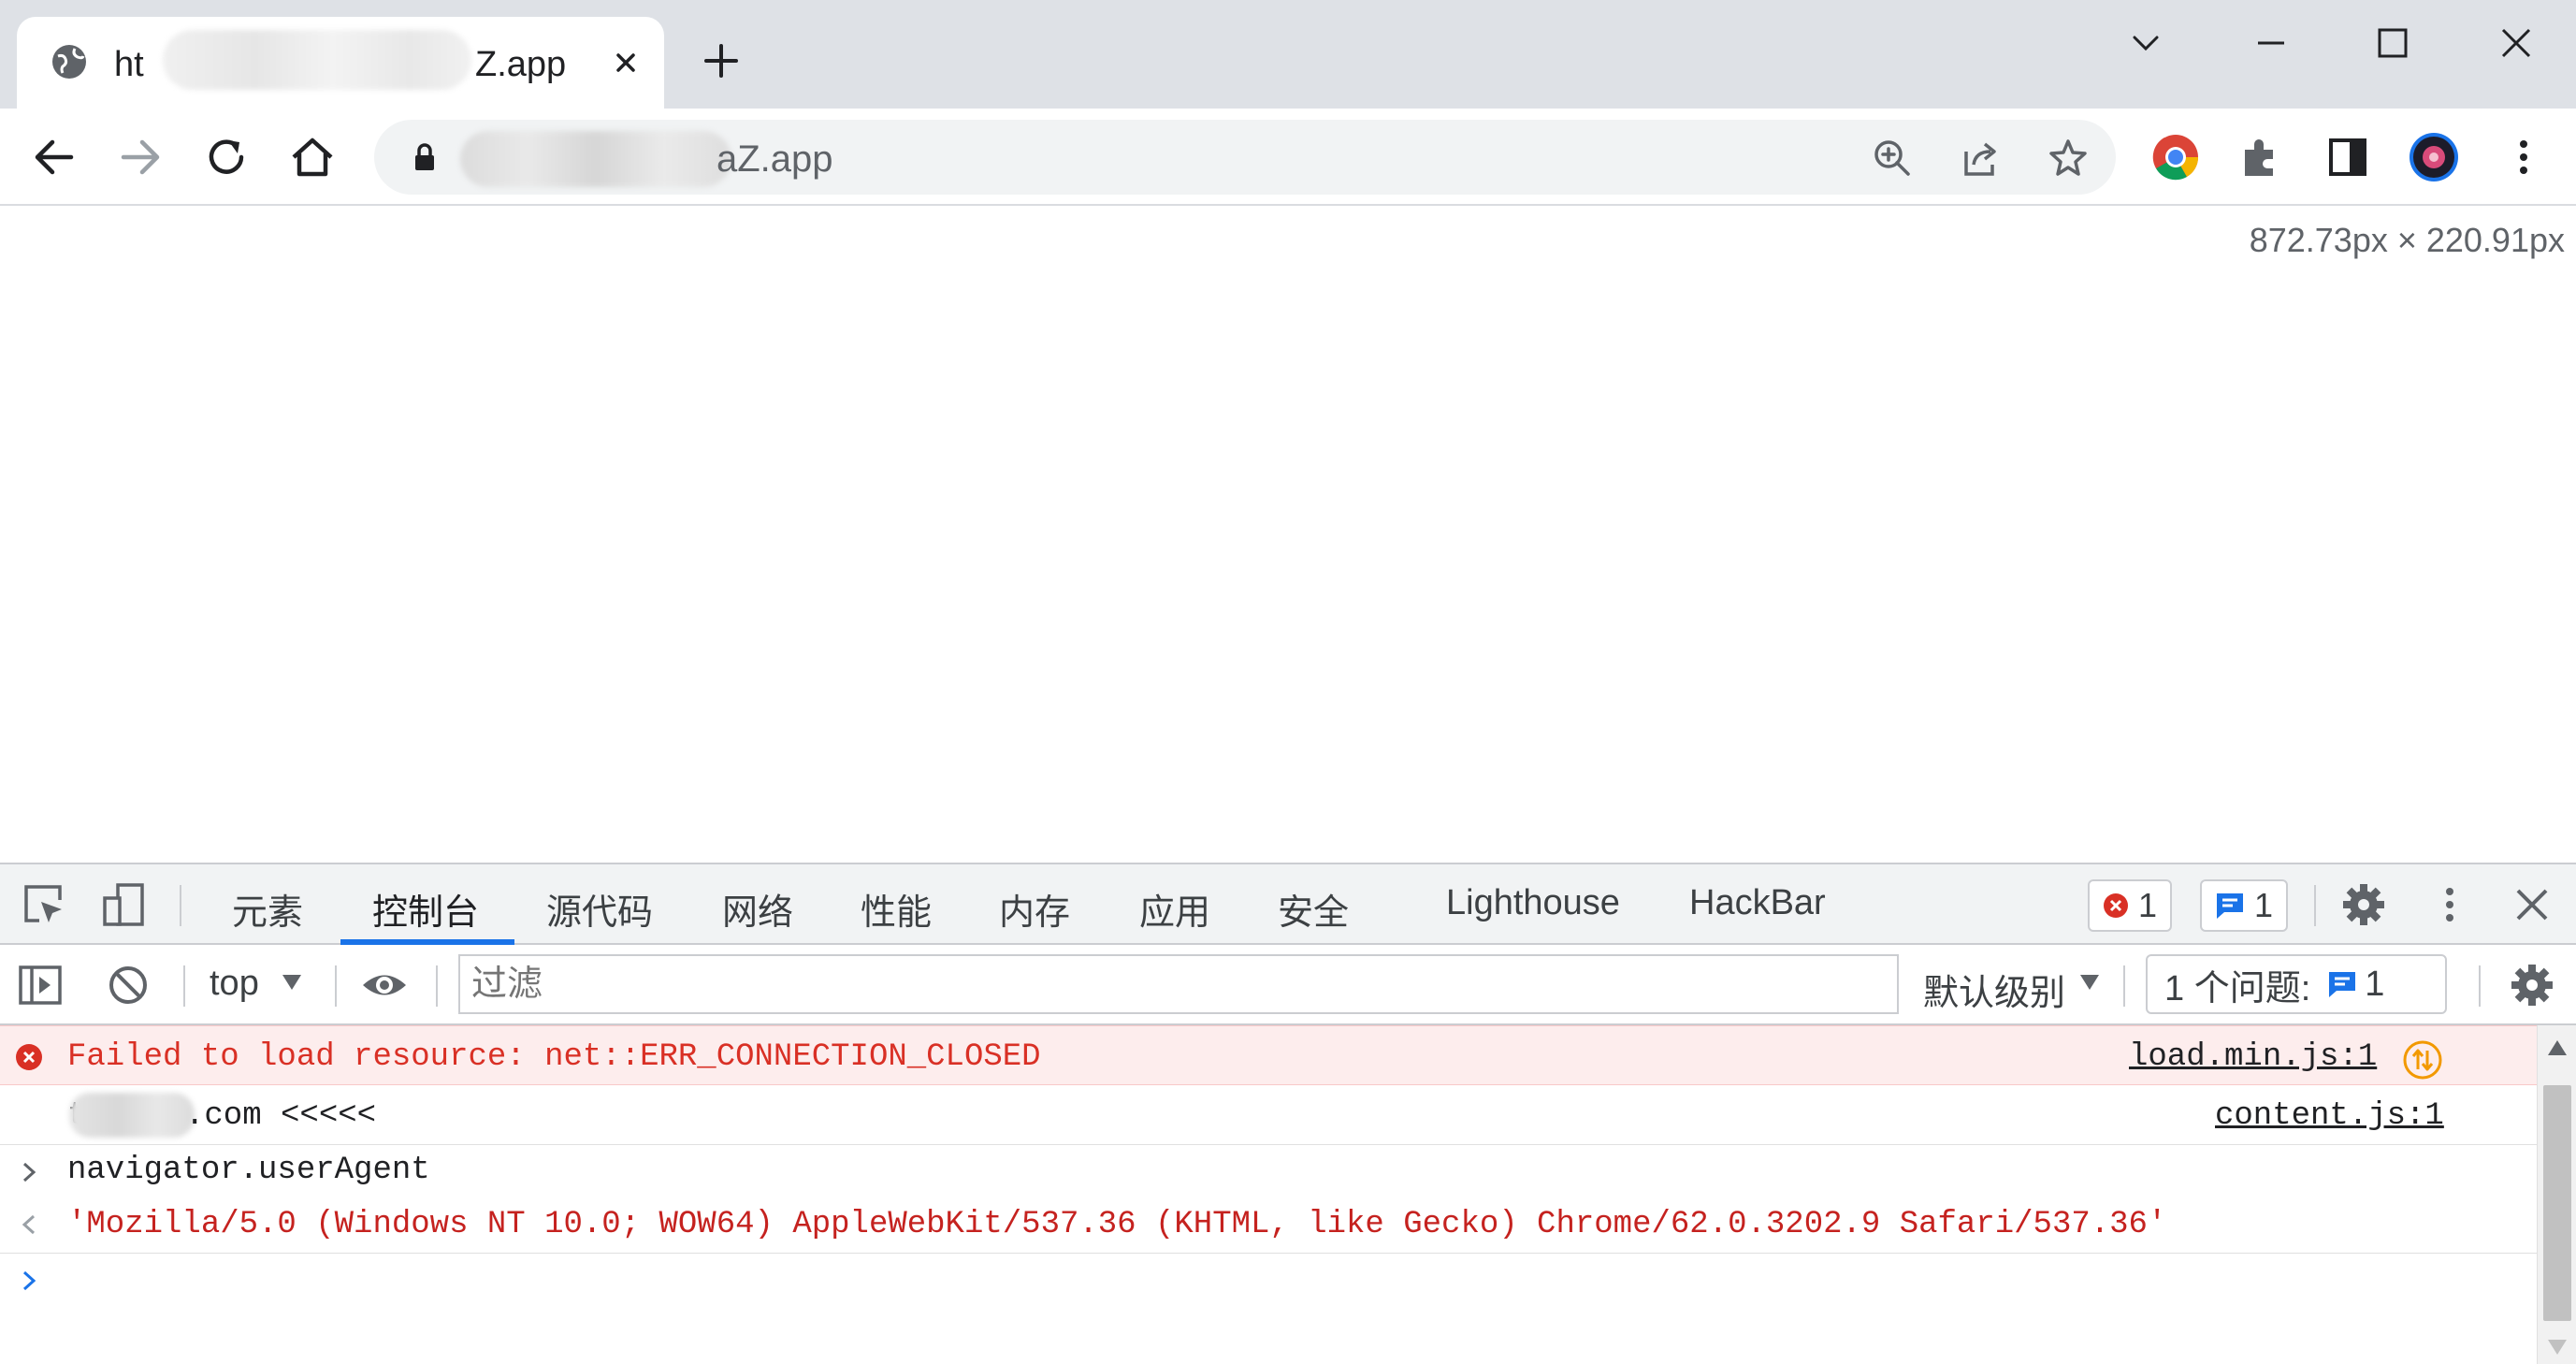 The width and height of the screenshot is (2576, 1364). What do you see at coordinates (129, 64) in the screenshot?
I see `tab-title-prefix: ht` at bounding box center [129, 64].